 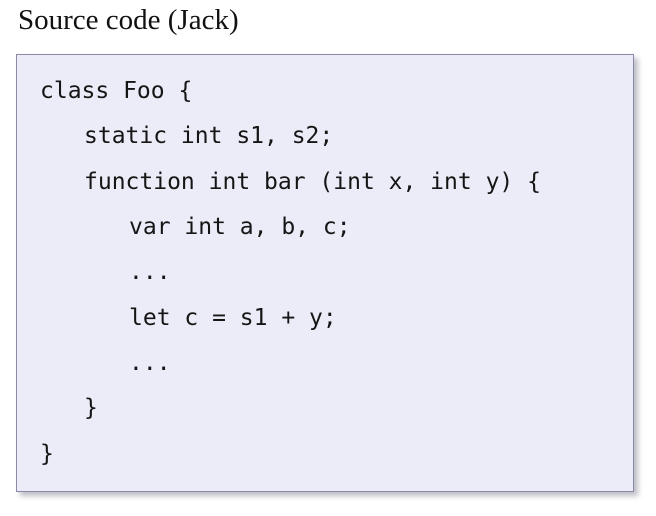 What do you see at coordinates (116, 91) in the screenshot?
I see `code-line-class-decl: class Foo {` at bounding box center [116, 91].